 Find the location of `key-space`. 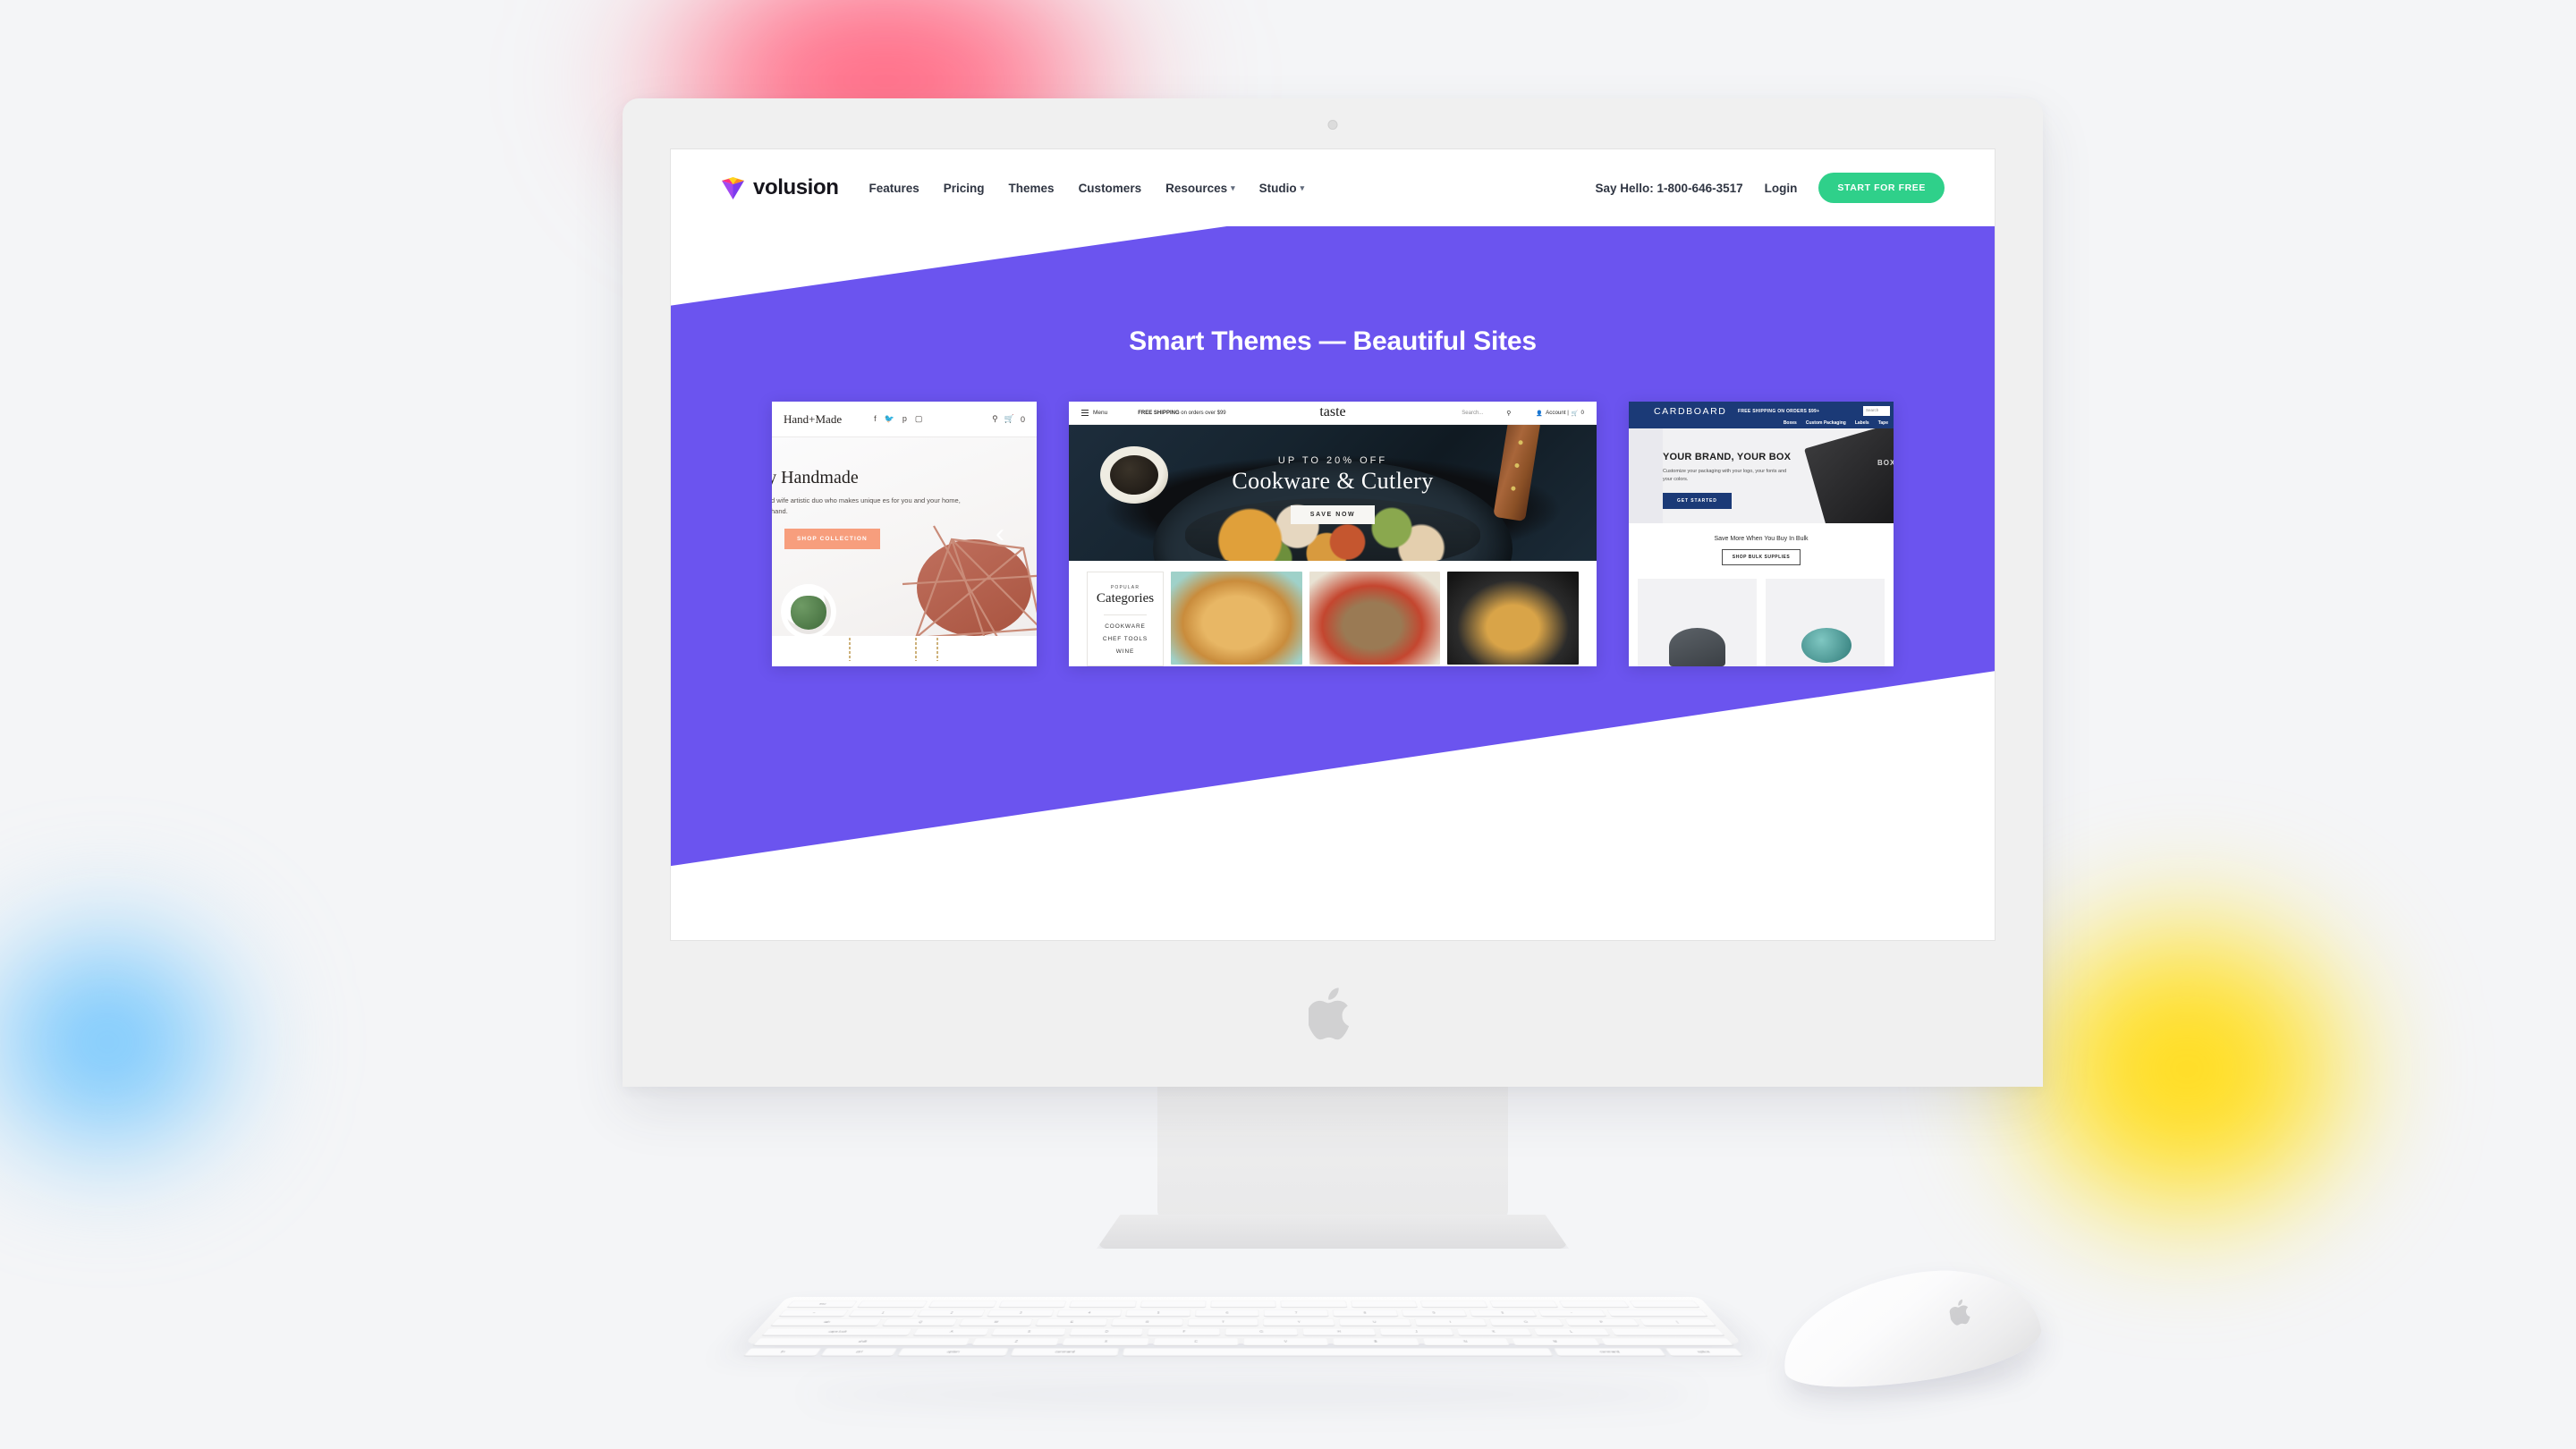

key-space is located at coordinates (1338, 1352).